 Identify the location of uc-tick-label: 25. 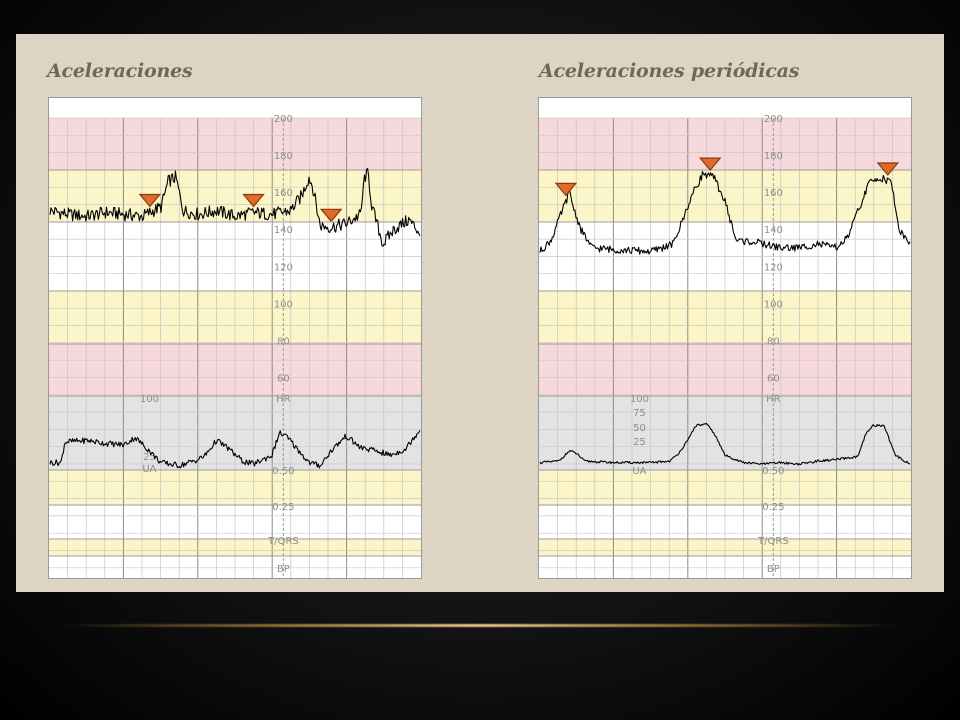
(639, 442).